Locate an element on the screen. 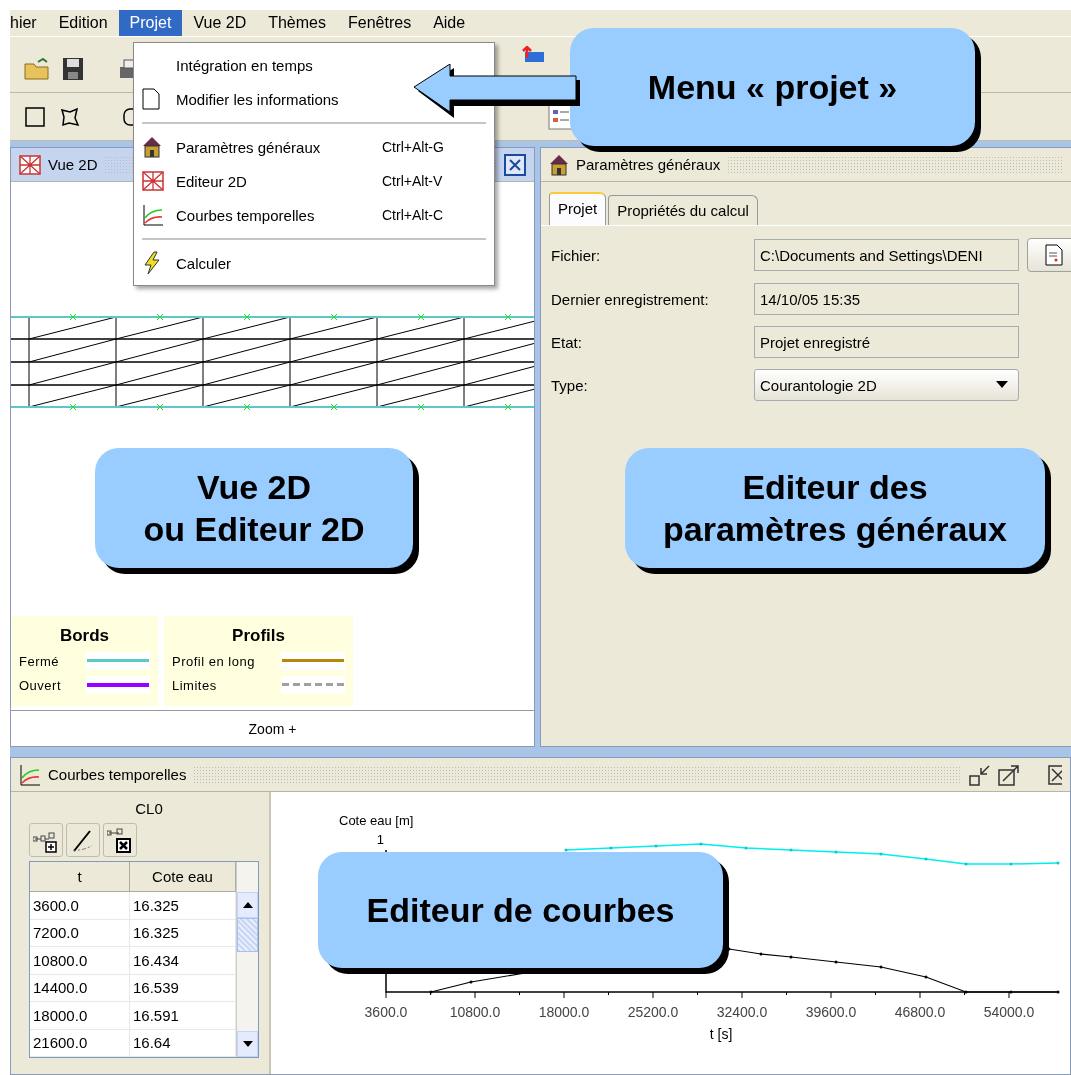 This screenshot has width=1071, height=1075. menu-entry: Modifier les informations is located at coordinates (262, 99).